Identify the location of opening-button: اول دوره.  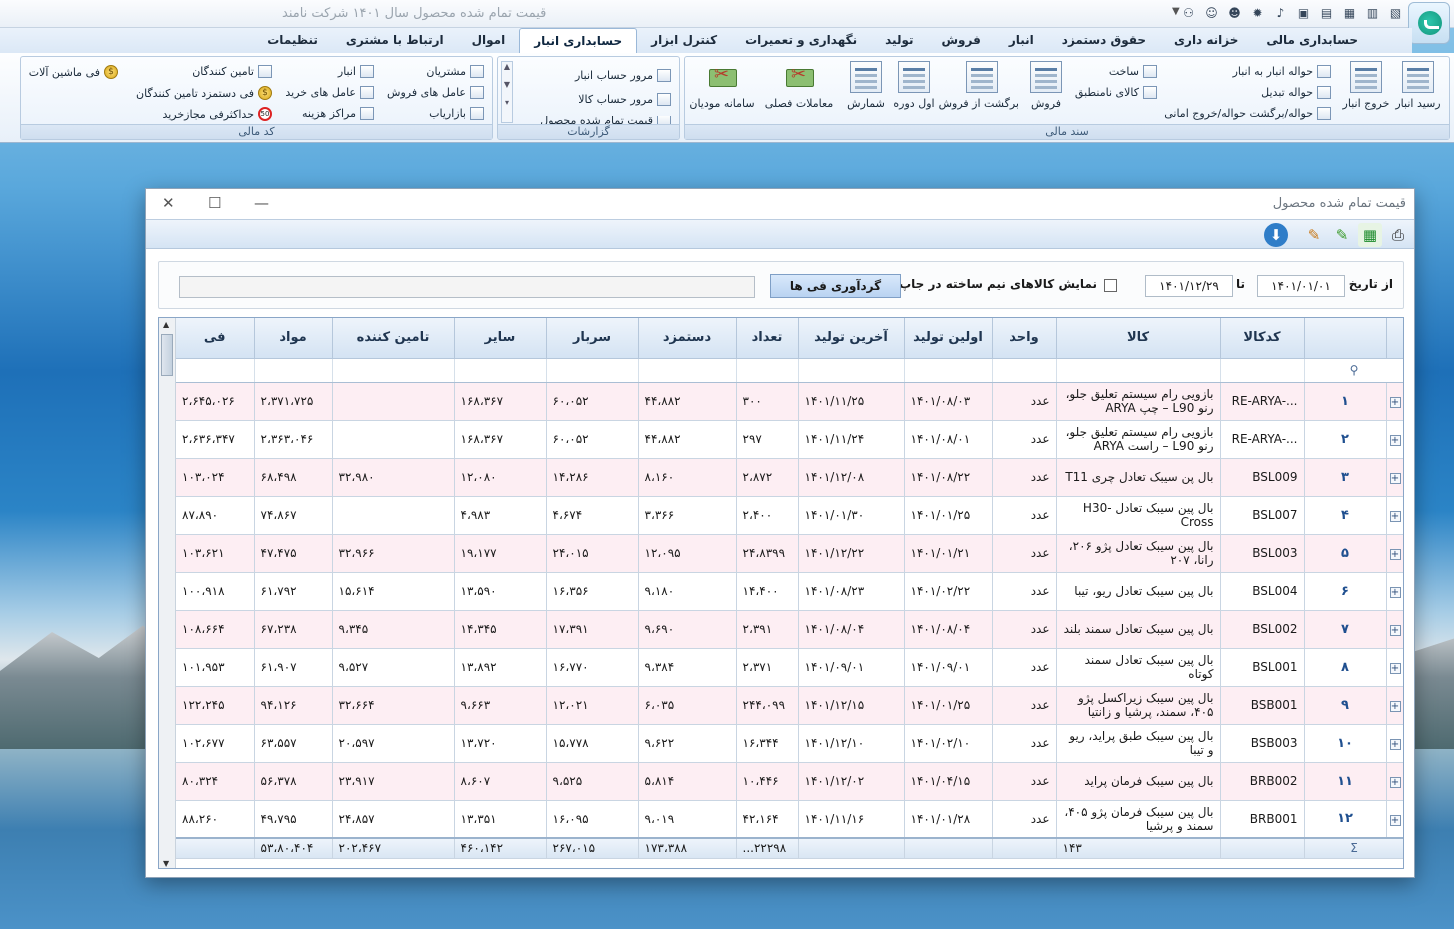
(914, 85).